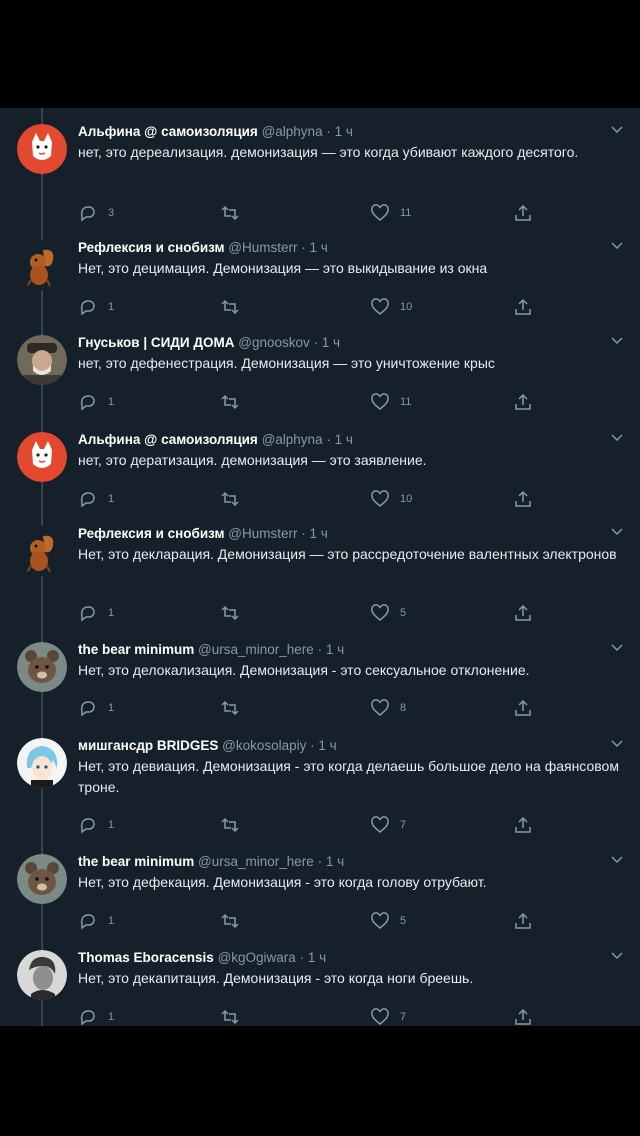 This screenshot has height=1136, width=640. Describe the element at coordinates (257, 957) in the screenshot. I see `author-handle: @kgOgiwara` at that location.